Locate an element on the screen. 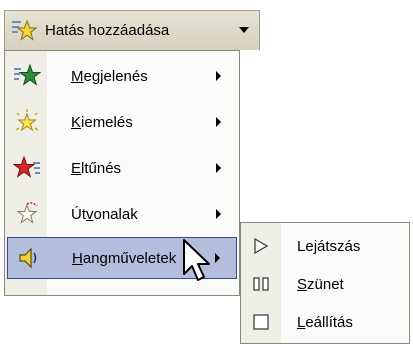 The width and height of the screenshot is (413, 347). submenu-item-label: Lejátszás is located at coordinates (329, 246).